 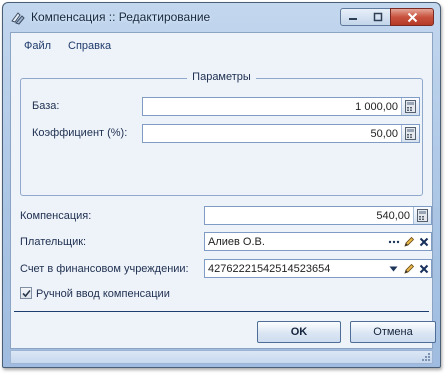 I want to click on checkmark-icon, so click(x=26, y=293).